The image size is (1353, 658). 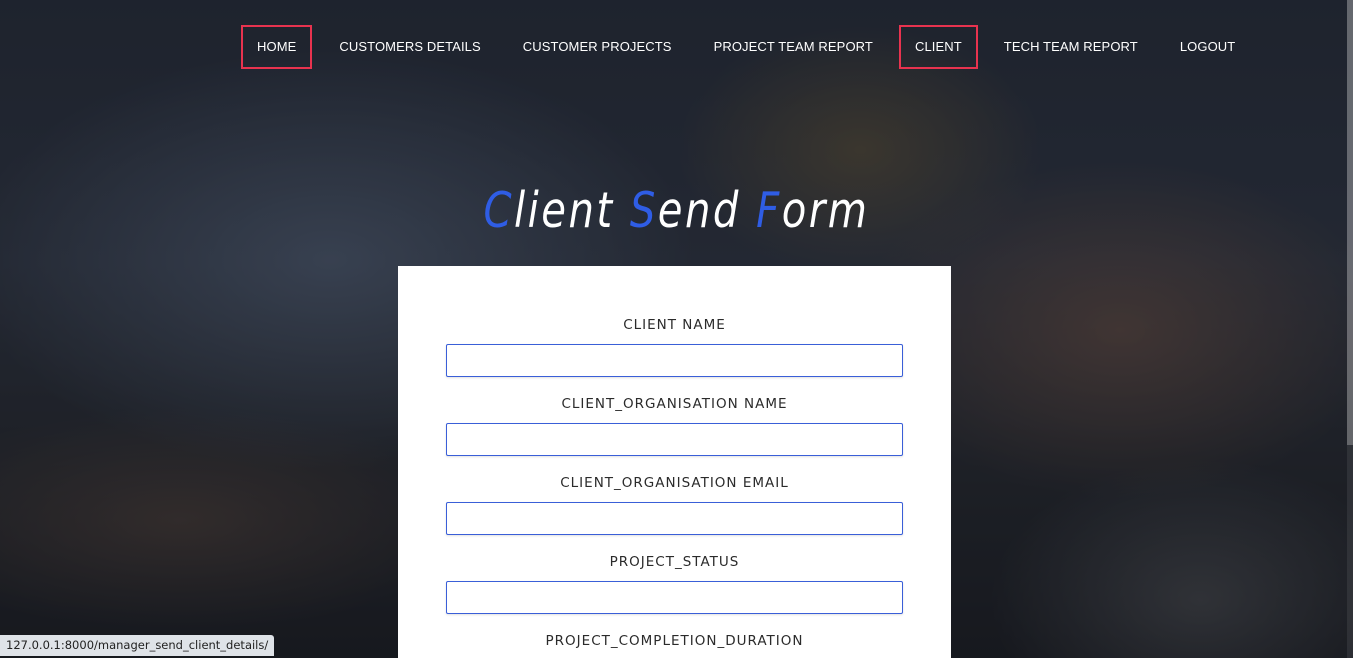 I want to click on nav-project-team-report: PROJECT TEAM REPORT, so click(x=793, y=47).